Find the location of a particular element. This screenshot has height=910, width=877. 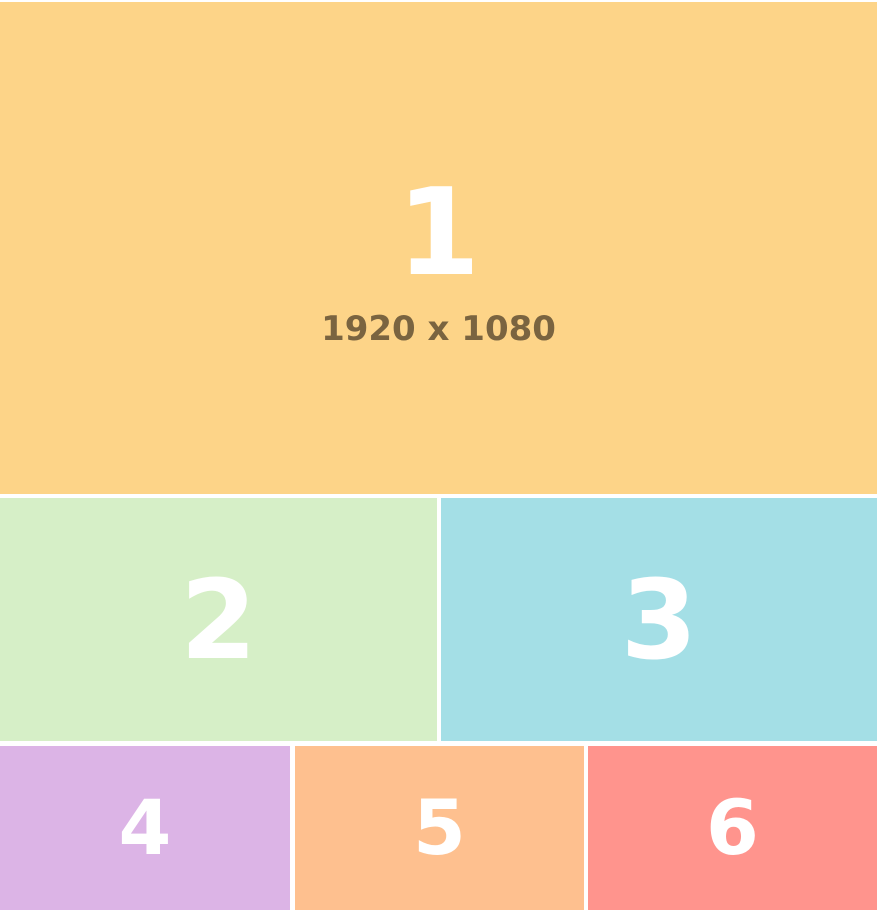

screen-number-3: 3 is located at coordinates (659, 619).